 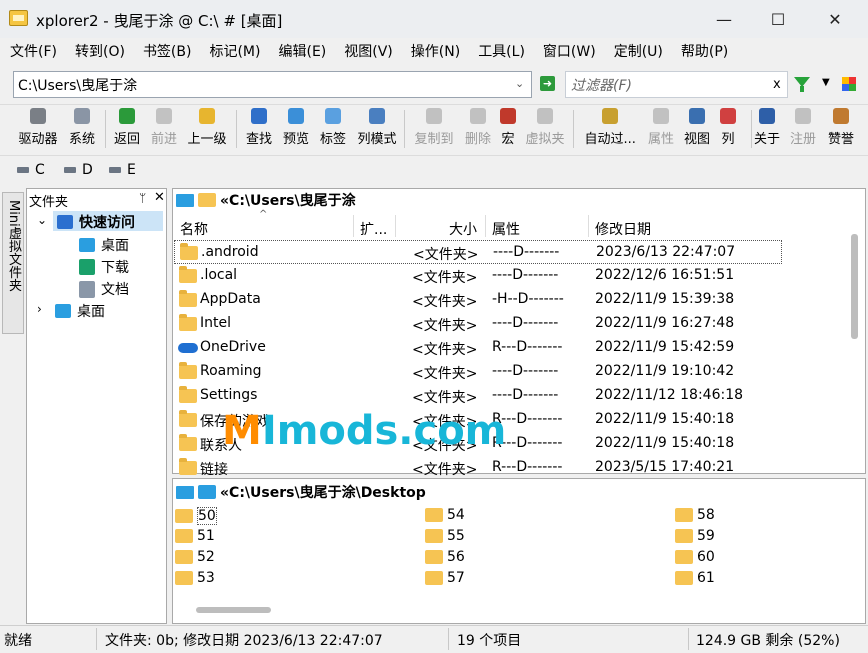 I want to click on tree-close-button: ✕, so click(x=159, y=197).